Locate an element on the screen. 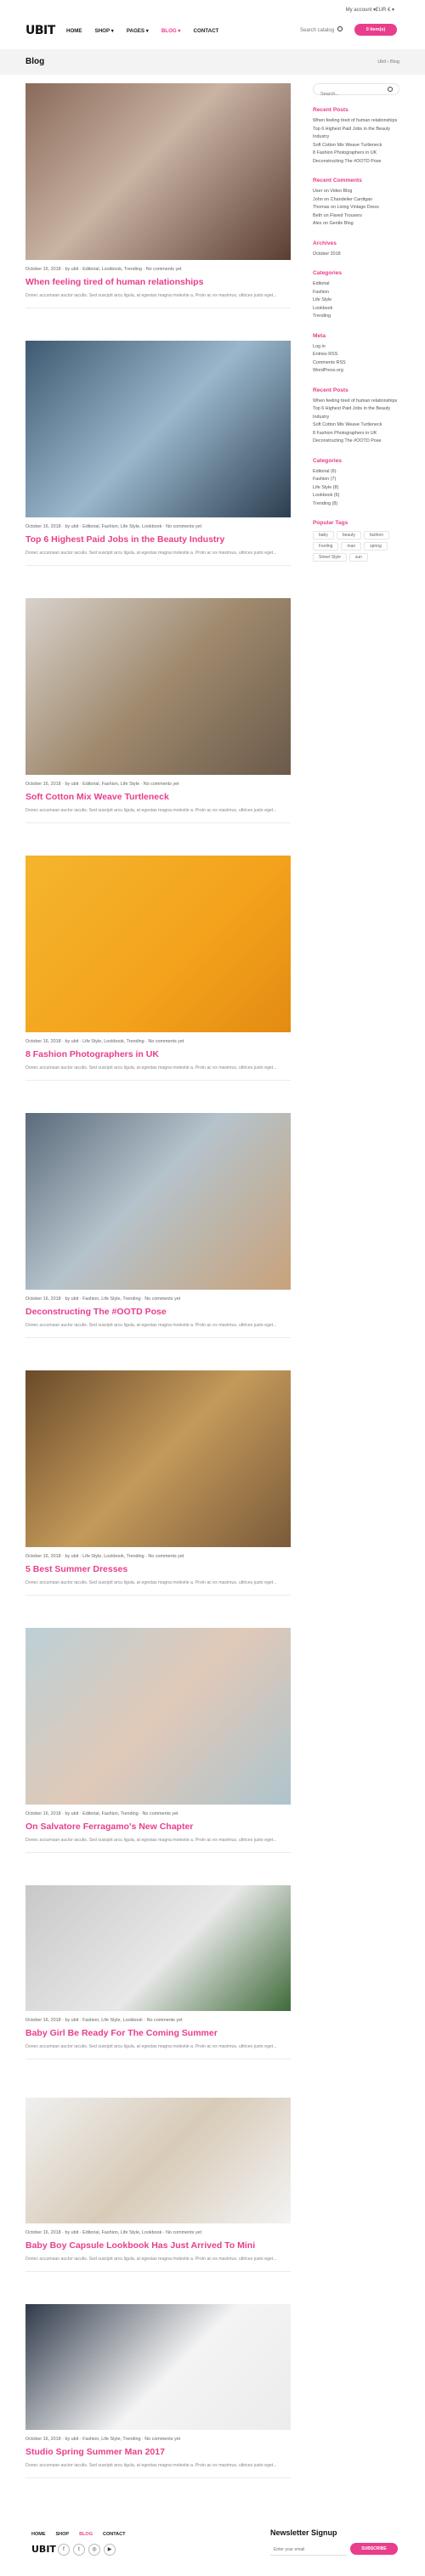 Image resolution: width=425 pixels, height=2576 pixels. page-title: Blog is located at coordinates (35, 62).